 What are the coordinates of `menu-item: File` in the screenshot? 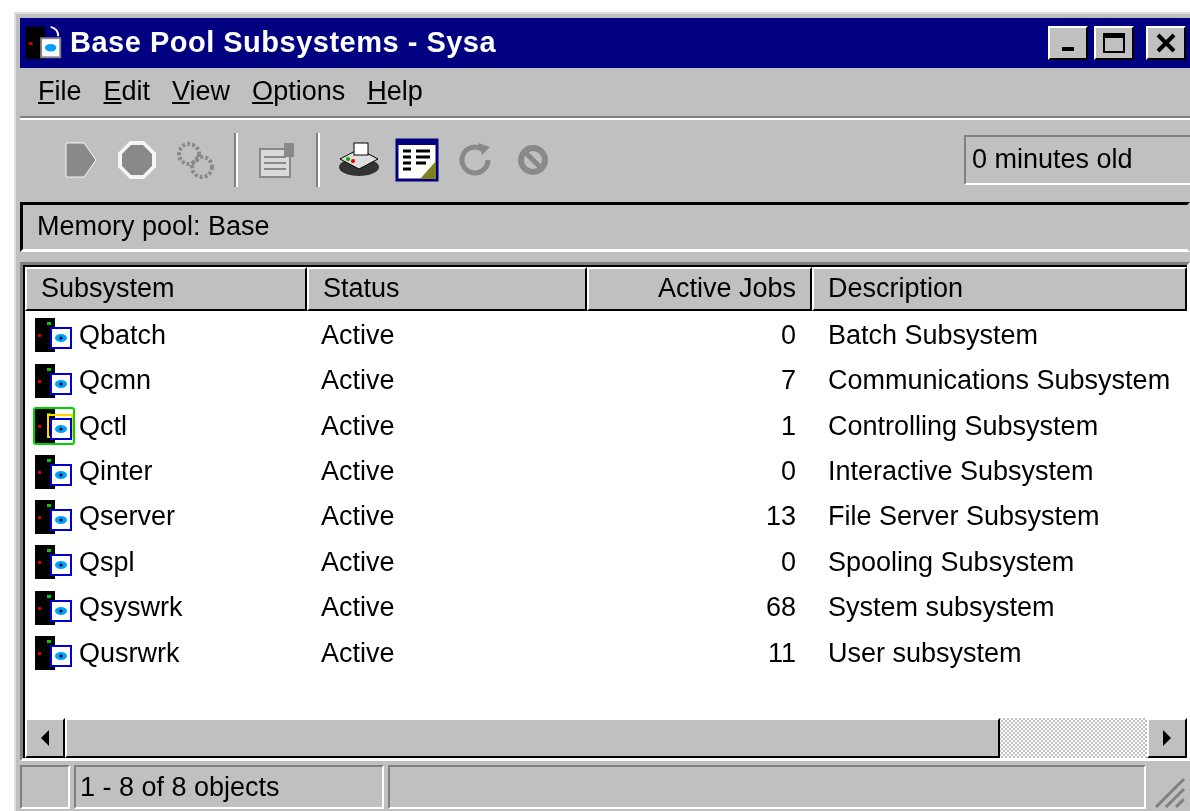 It's located at (62, 92).